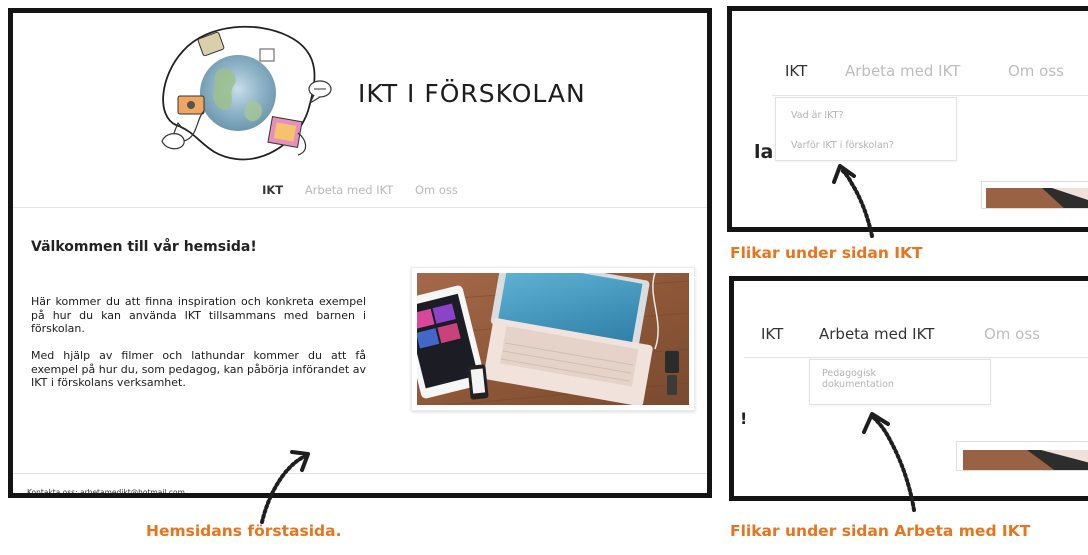 The image size is (1088, 555). What do you see at coordinates (817, 115) in the screenshot?
I see `dropdown-item-vad-ar-ikt: Vad är IKT?` at bounding box center [817, 115].